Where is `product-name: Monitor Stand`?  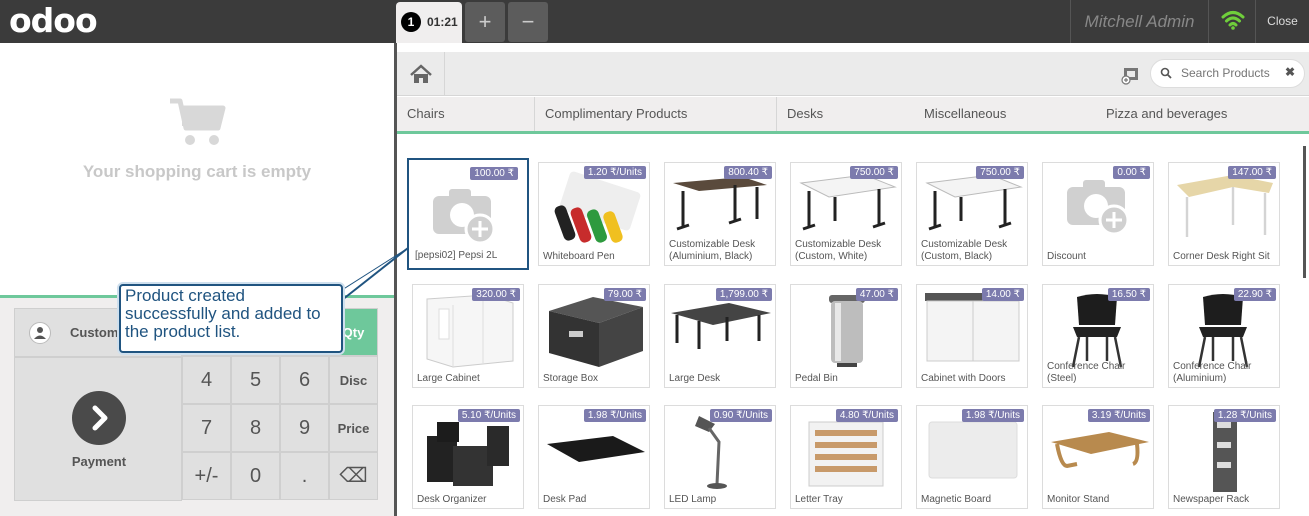
product-name: Monitor Stand is located at coordinates (1078, 499).